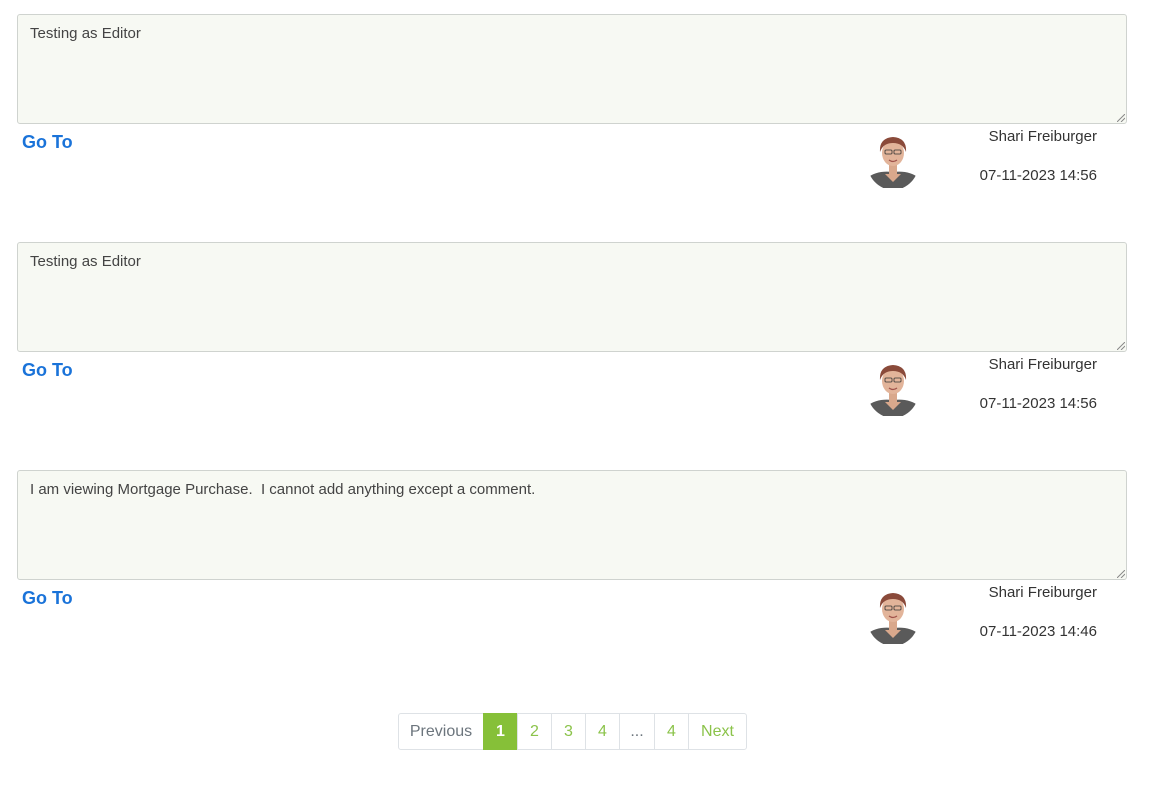 The image size is (1158, 799). Describe the element at coordinates (534, 731) in the screenshot. I see `pagination-page-2: 2` at that location.